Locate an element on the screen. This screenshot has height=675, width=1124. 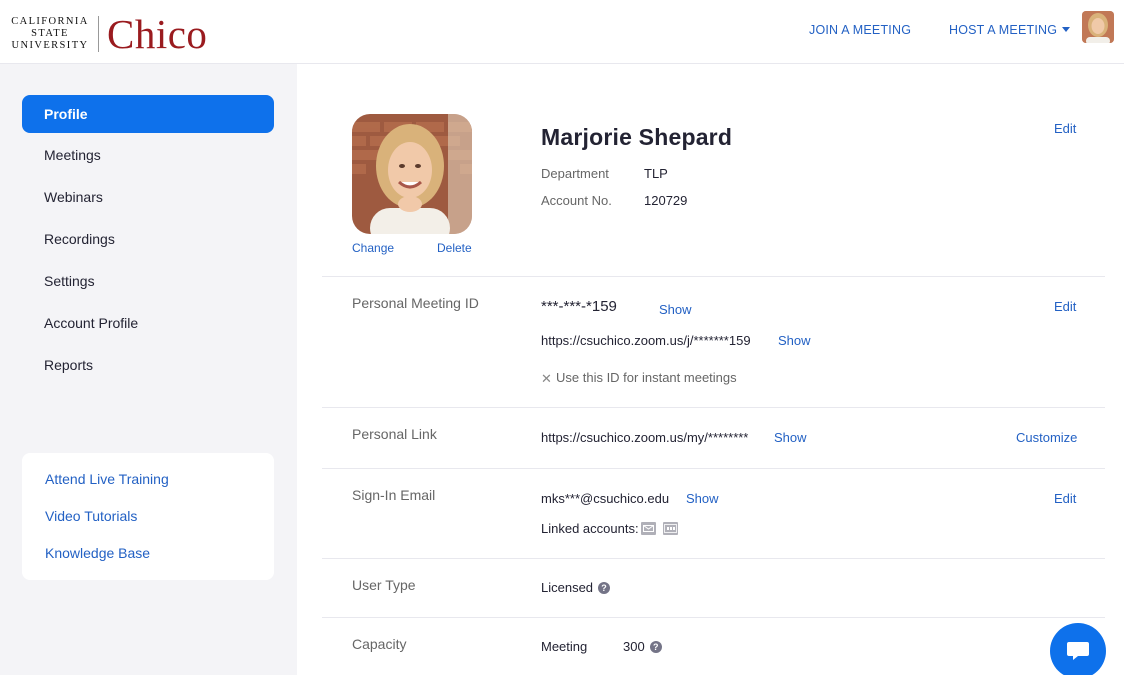
logo-line-2: STATE is located at coordinates (50, 33).